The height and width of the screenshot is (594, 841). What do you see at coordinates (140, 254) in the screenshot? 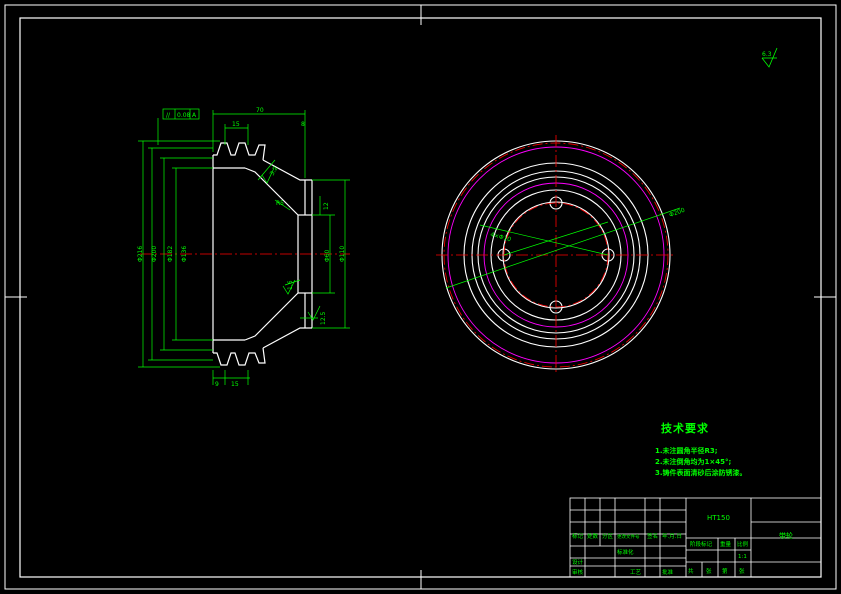
I see `dim-dia-outer: Φ216` at bounding box center [140, 254].